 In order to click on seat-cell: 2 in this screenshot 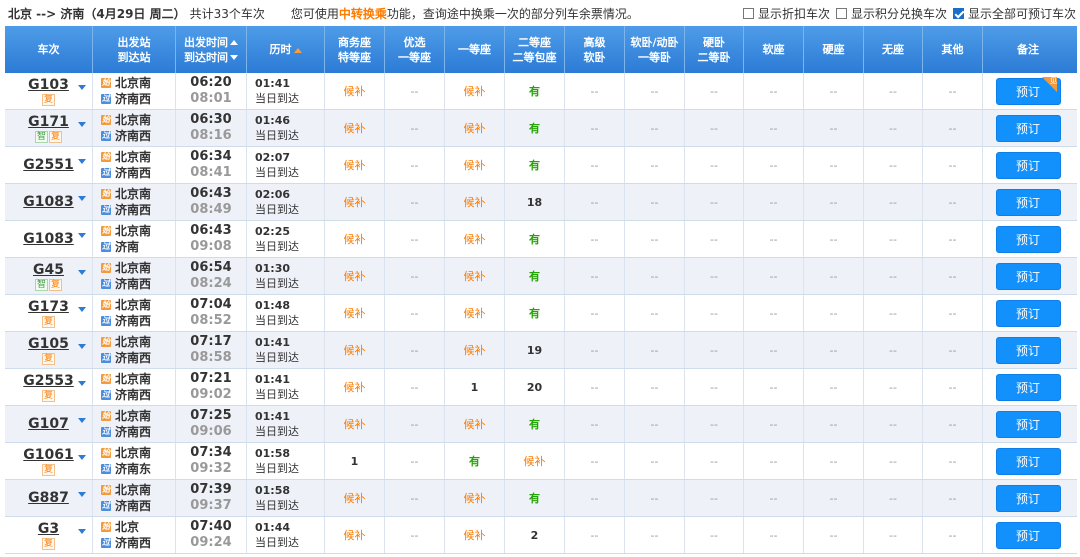, I will do `click(535, 535)`.